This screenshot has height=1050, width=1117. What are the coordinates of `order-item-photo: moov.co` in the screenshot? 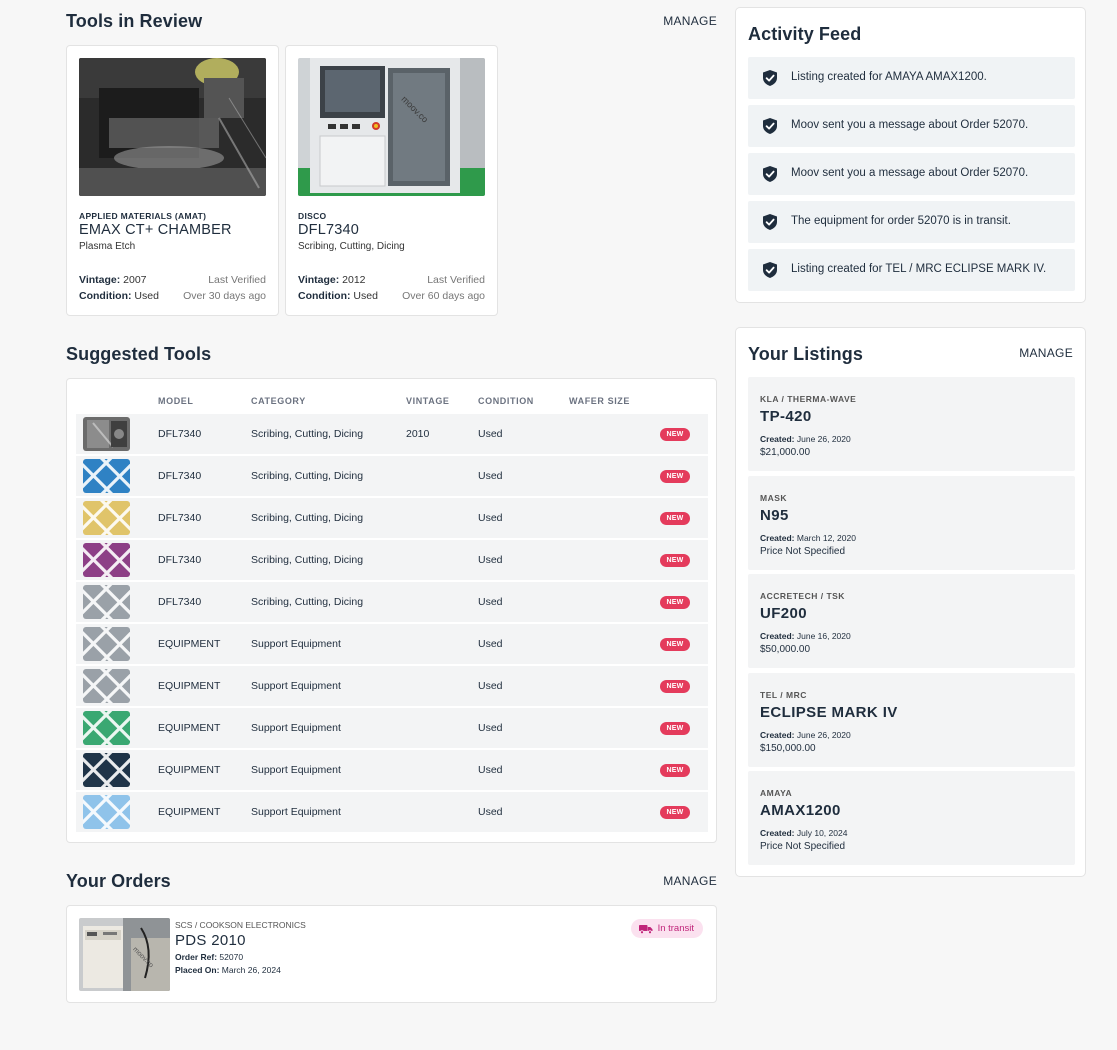 It's located at (124, 954).